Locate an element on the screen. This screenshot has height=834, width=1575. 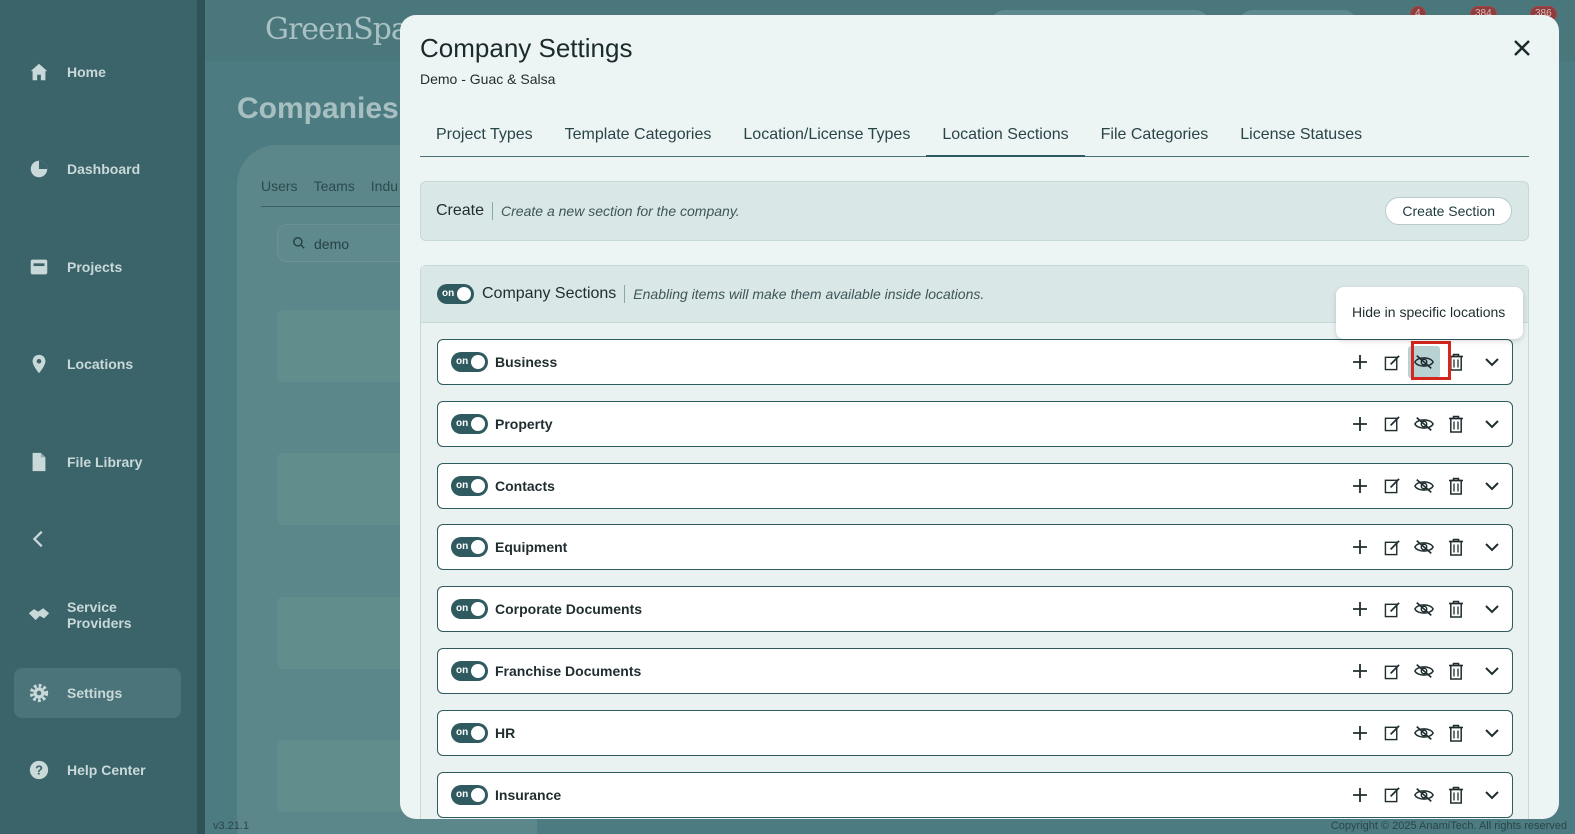
sidebar-item-label: Service Providers is located at coordinates (99, 615).